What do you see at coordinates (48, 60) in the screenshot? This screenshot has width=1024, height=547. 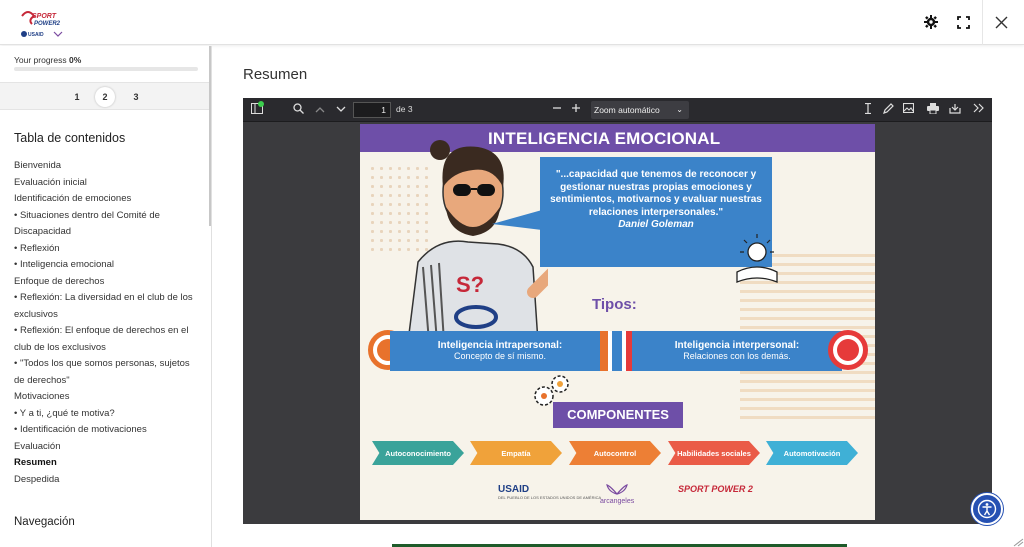 I see `progress-label: Your progress 0%` at bounding box center [48, 60].